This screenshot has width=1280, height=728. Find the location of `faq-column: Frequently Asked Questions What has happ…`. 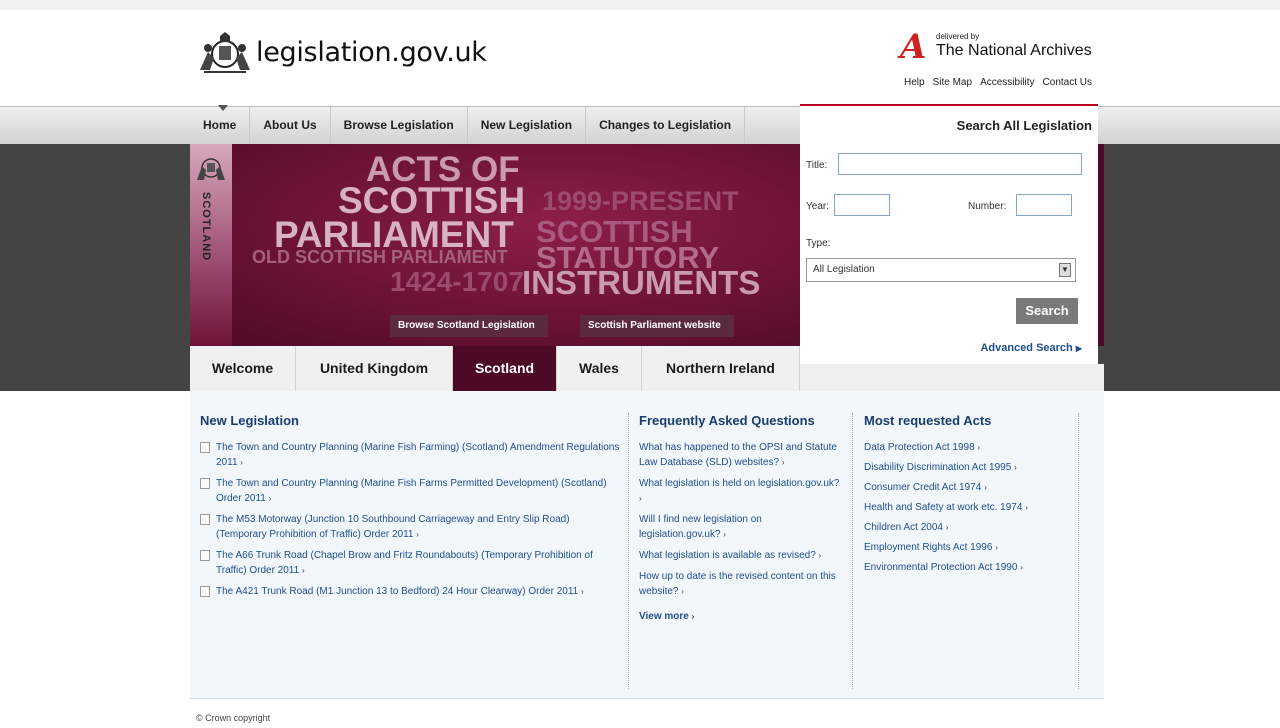

faq-column: Frequently Asked Questions What has happ… is located at coordinates (741, 517).